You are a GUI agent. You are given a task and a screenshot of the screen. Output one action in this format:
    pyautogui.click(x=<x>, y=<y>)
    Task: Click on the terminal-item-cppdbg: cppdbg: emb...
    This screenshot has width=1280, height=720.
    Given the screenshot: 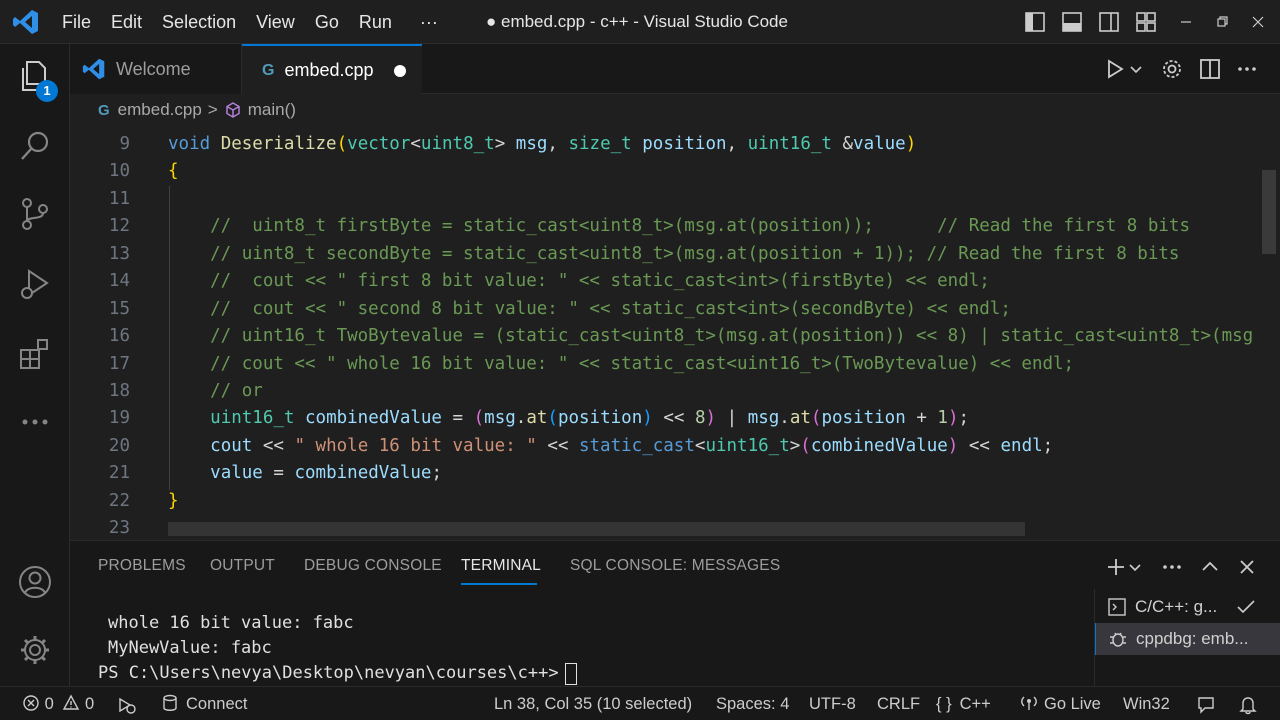 What is the action you would take?
    pyautogui.click(x=1187, y=639)
    